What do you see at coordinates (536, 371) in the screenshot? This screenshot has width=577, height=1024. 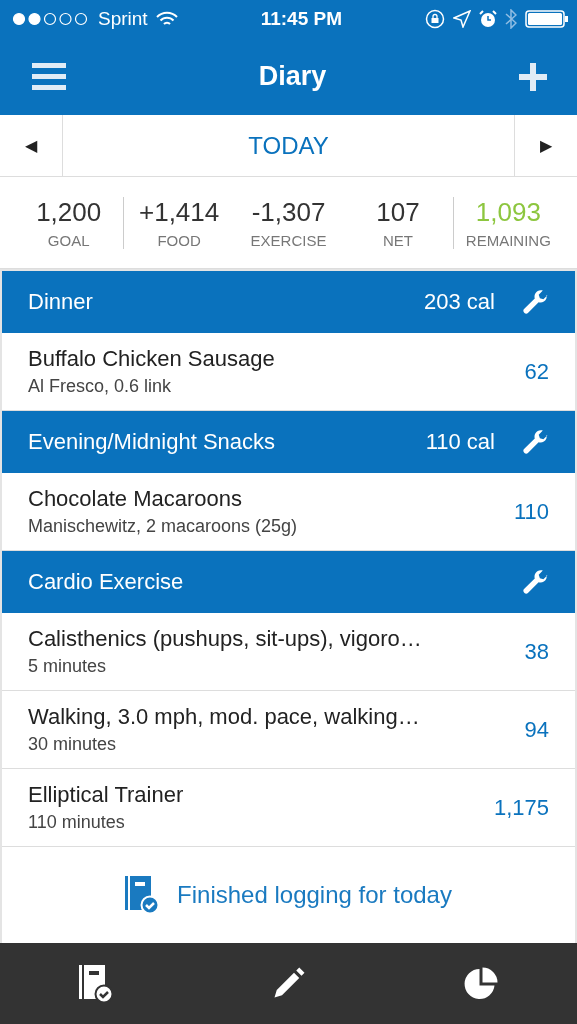 I see `entry-calories: 62` at bounding box center [536, 371].